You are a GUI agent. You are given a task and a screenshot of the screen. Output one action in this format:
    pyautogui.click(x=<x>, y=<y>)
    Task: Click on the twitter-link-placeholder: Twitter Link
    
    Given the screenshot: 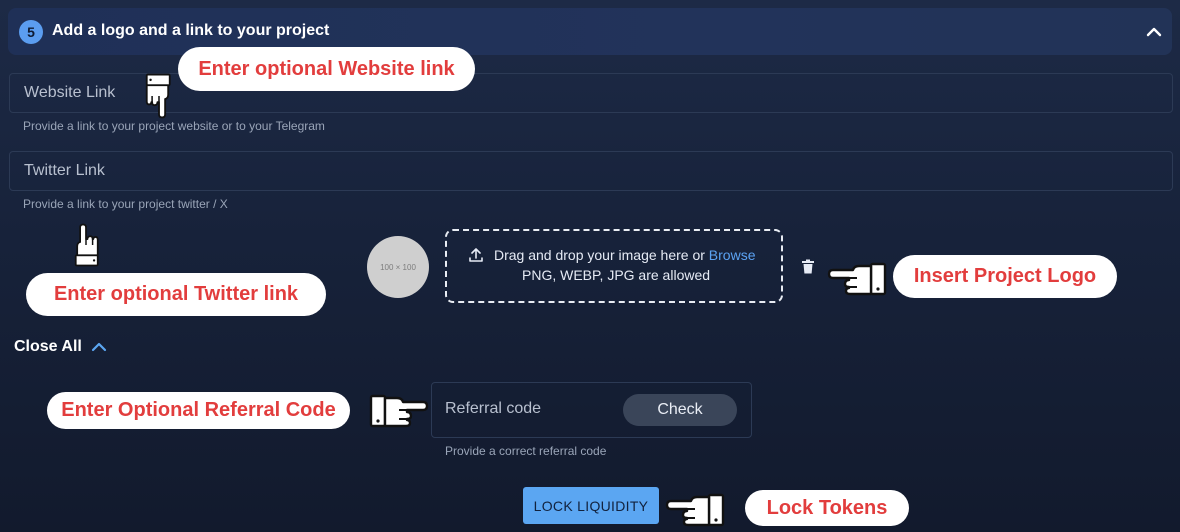 What is the action you would take?
    pyautogui.click(x=64, y=170)
    